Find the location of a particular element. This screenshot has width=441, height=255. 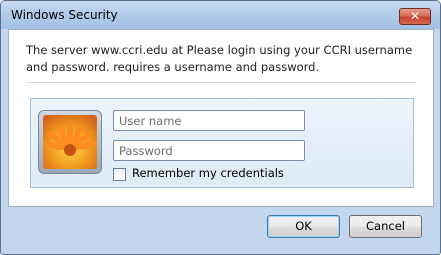

cancel-button: Cancel is located at coordinates (385, 226).